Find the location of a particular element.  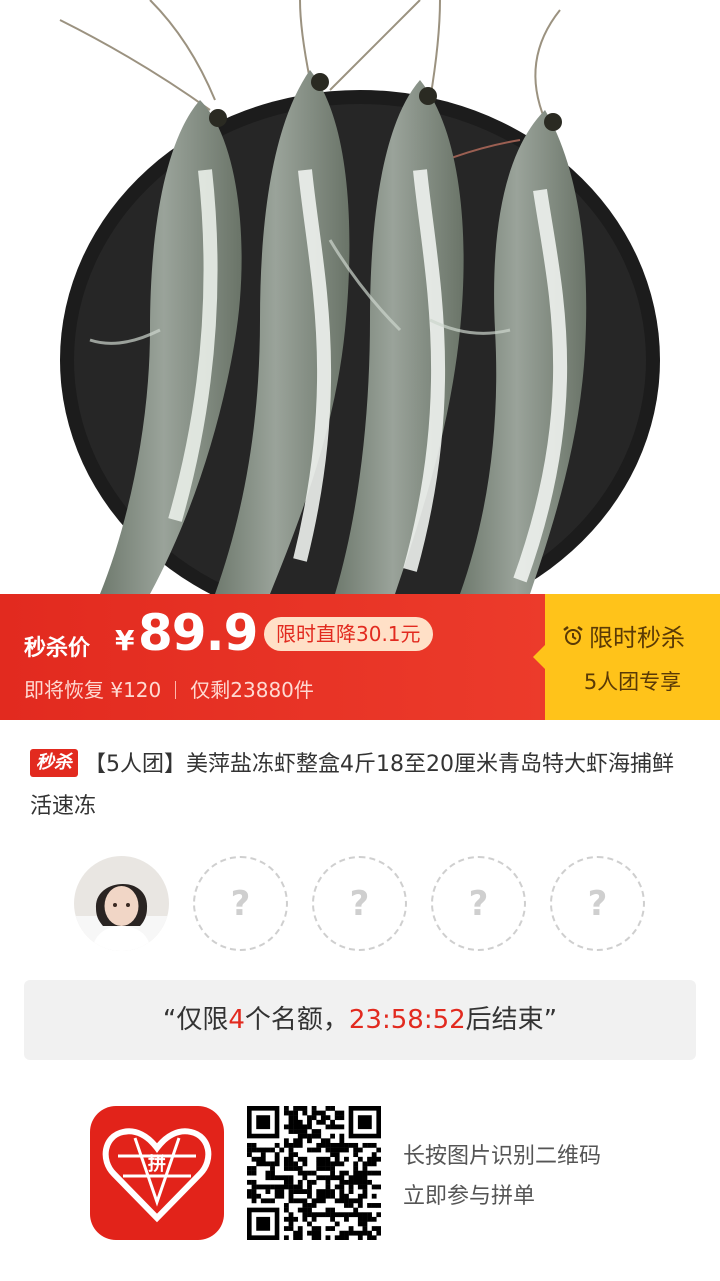

restore-price-text: 即将恢复 ¥120 is located at coordinates (93, 690).